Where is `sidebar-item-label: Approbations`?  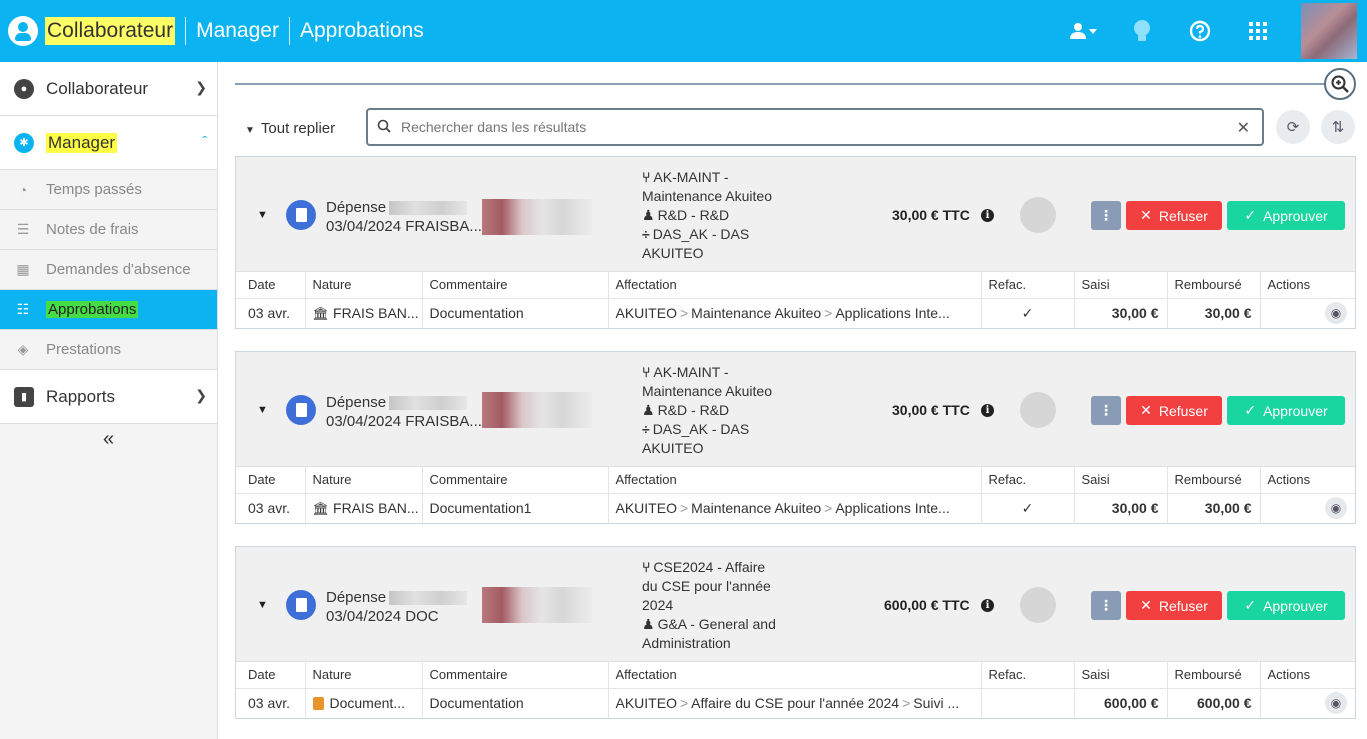
sidebar-item-label: Approbations is located at coordinates (92, 309).